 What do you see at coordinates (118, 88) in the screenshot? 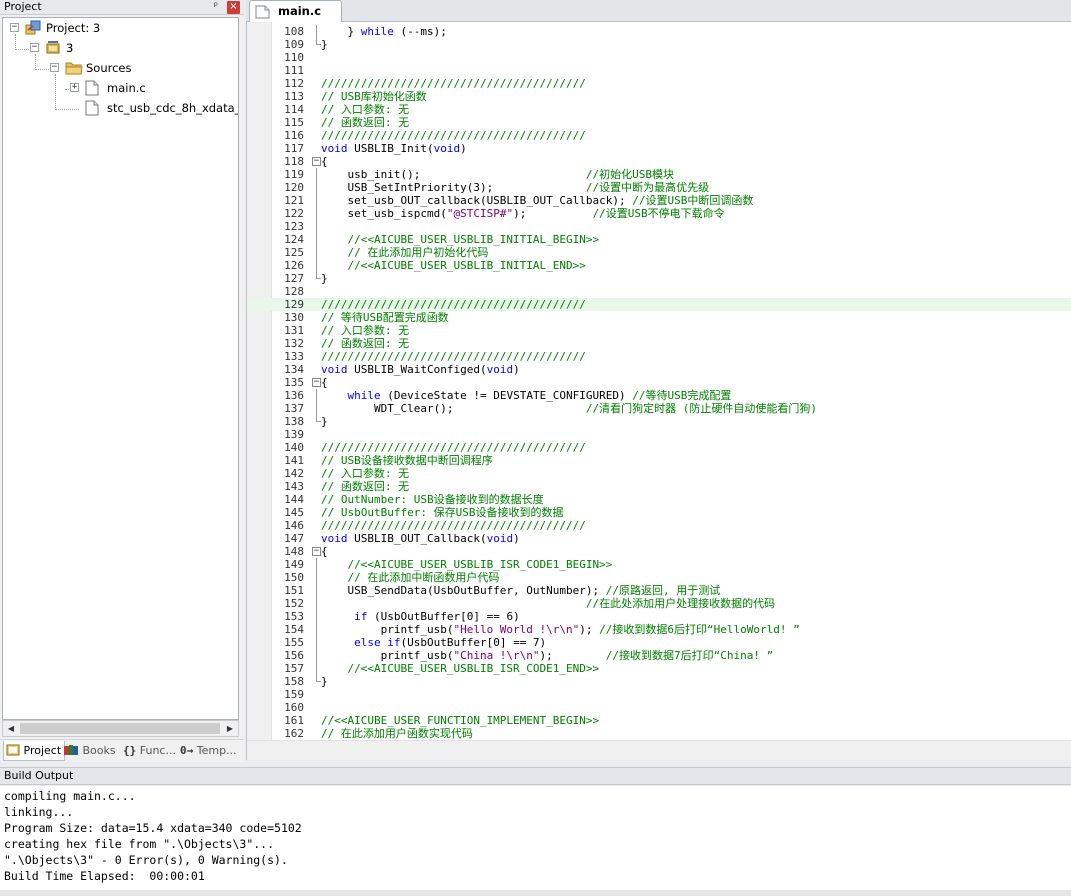
I see `tree-node-file: + main.c` at bounding box center [118, 88].